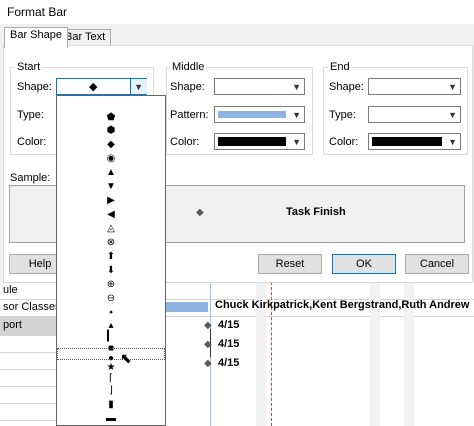 Image resolution: width=474 pixels, height=426 pixels. What do you see at coordinates (101, 86) in the screenshot?
I see `start-shape-combo: ◆ ▼` at bounding box center [101, 86].